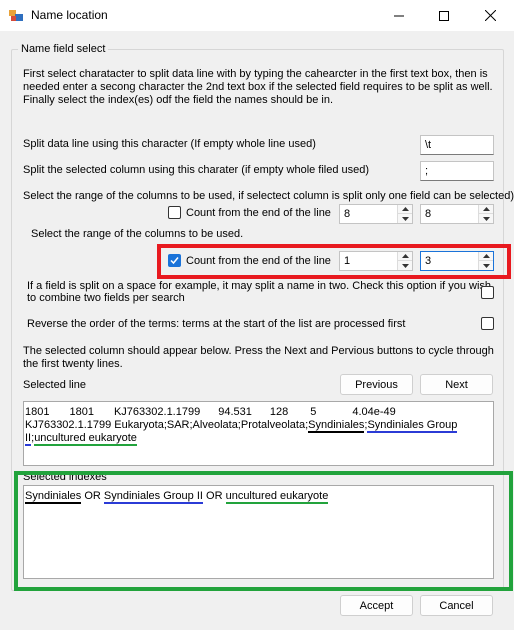 The image size is (514, 630). I want to click on split-line-input, so click(457, 145).